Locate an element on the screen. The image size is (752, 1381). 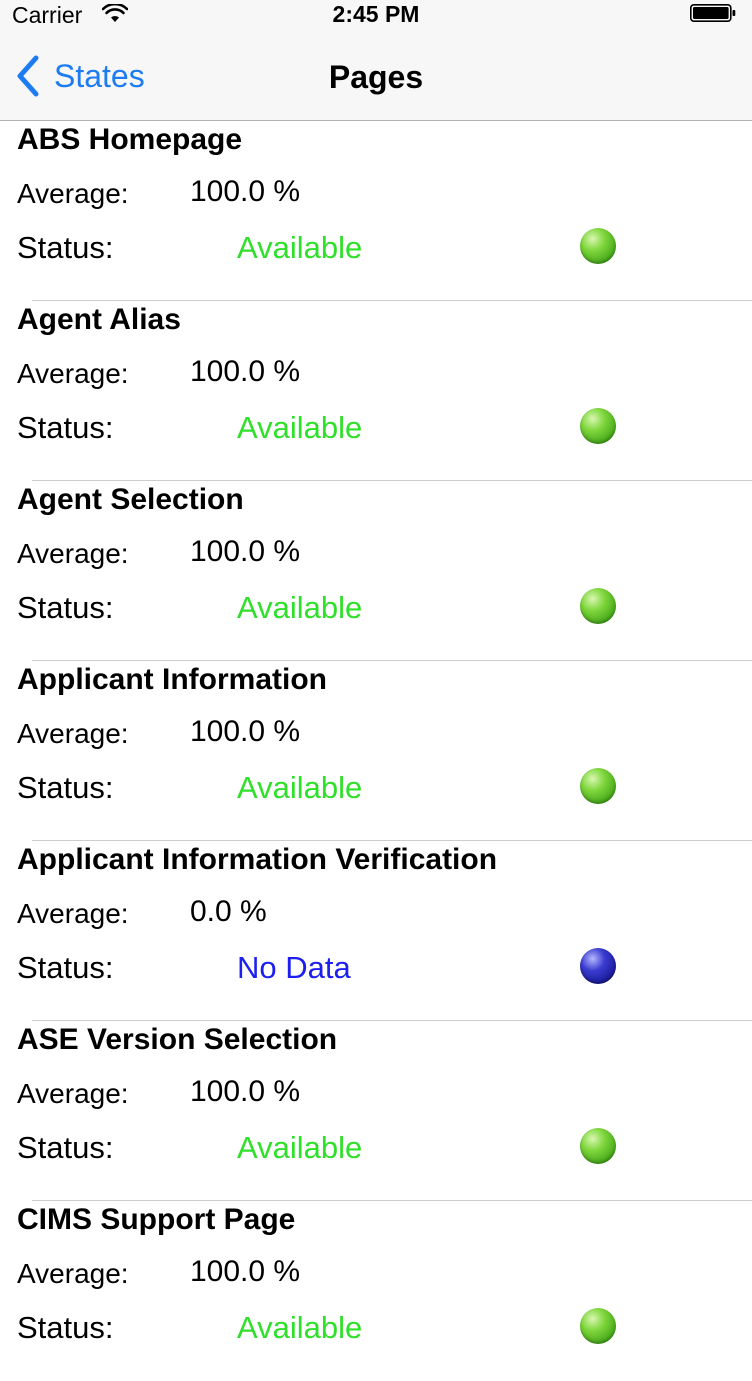
page-name: CIMS Support Page is located at coordinates (156, 1219).